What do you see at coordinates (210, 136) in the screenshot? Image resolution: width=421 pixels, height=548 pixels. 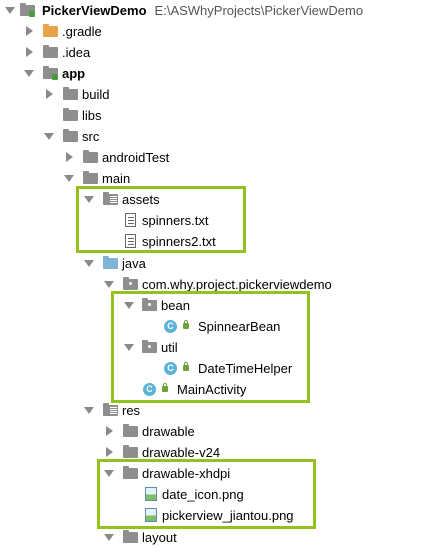 I see `tree-row-src: src` at bounding box center [210, 136].